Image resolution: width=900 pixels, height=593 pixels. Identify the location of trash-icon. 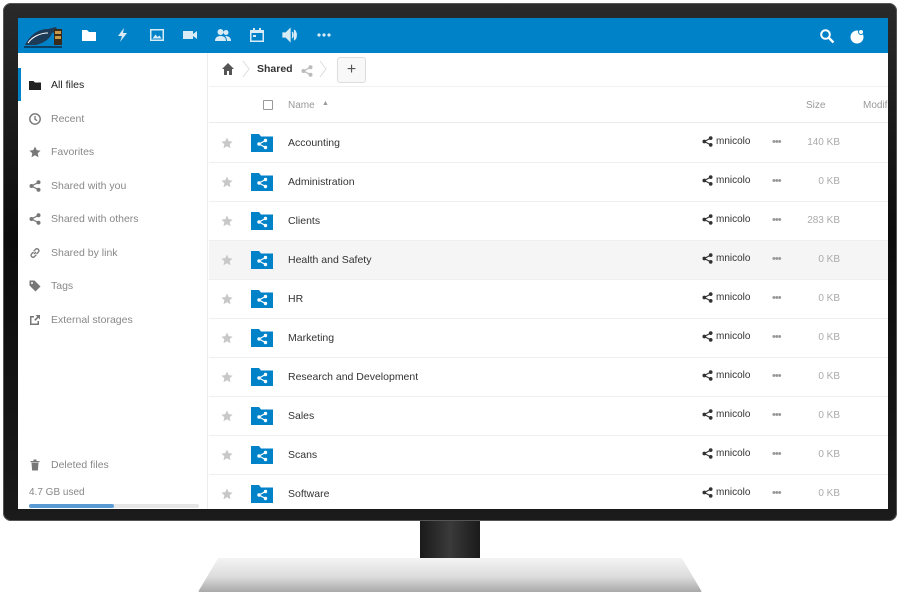
(35, 465).